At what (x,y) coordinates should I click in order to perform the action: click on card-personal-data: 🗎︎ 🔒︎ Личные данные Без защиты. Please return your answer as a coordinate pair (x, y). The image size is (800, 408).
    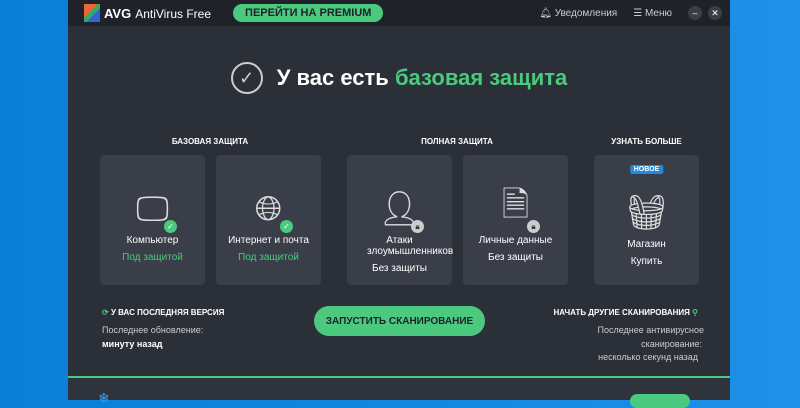
    Looking at the image, I should click on (515, 220).